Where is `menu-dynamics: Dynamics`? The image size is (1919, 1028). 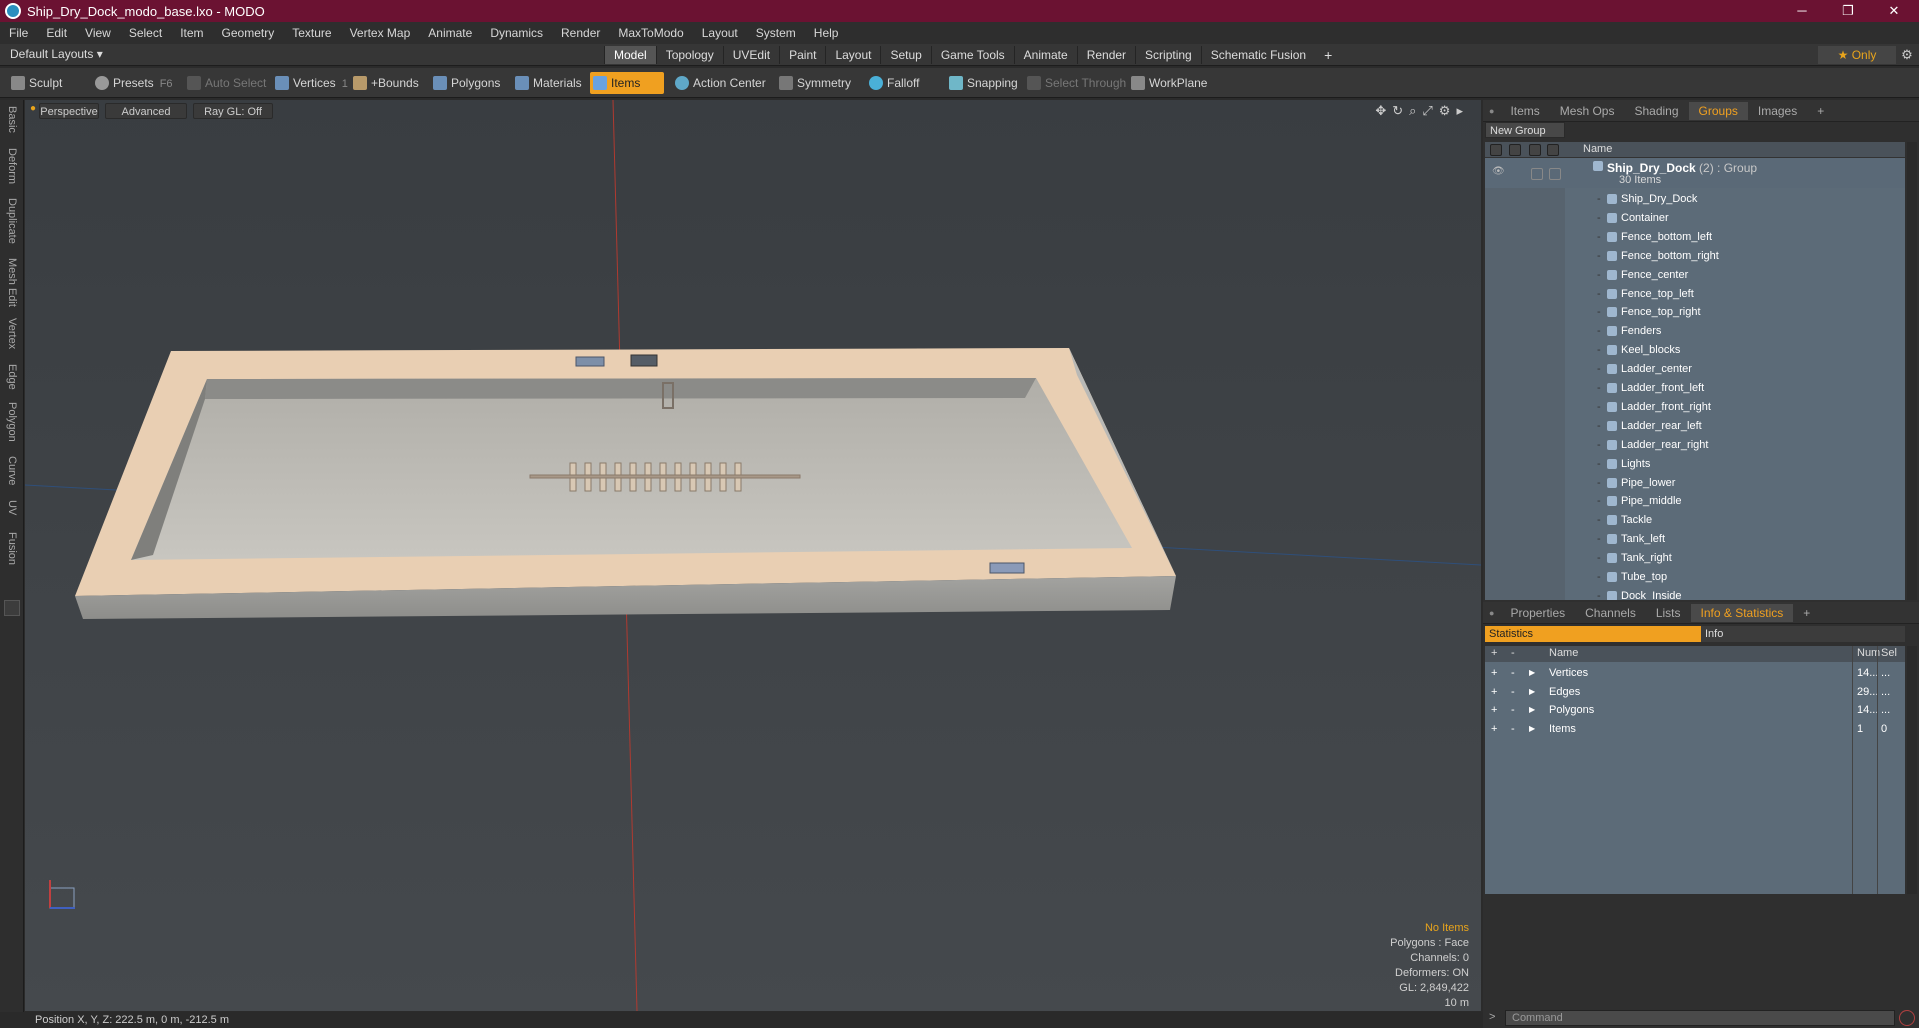
menu-dynamics: Dynamics is located at coordinates (516, 33).